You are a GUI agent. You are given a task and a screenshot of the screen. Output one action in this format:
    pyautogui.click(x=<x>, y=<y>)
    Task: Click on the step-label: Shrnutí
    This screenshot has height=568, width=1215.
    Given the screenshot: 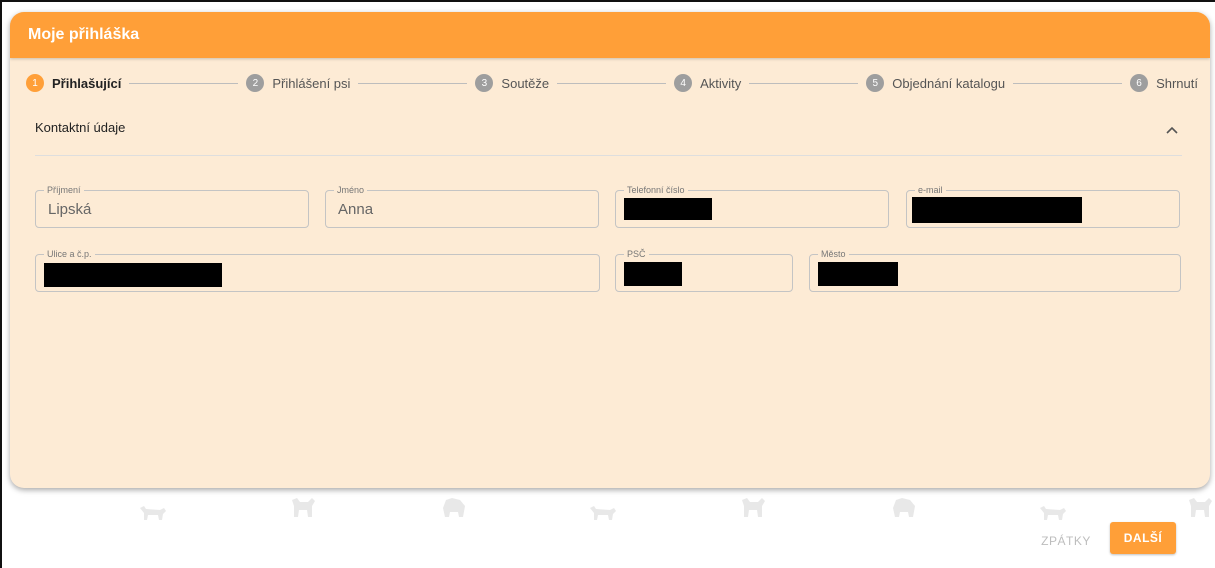 What is the action you would take?
    pyautogui.click(x=1177, y=83)
    